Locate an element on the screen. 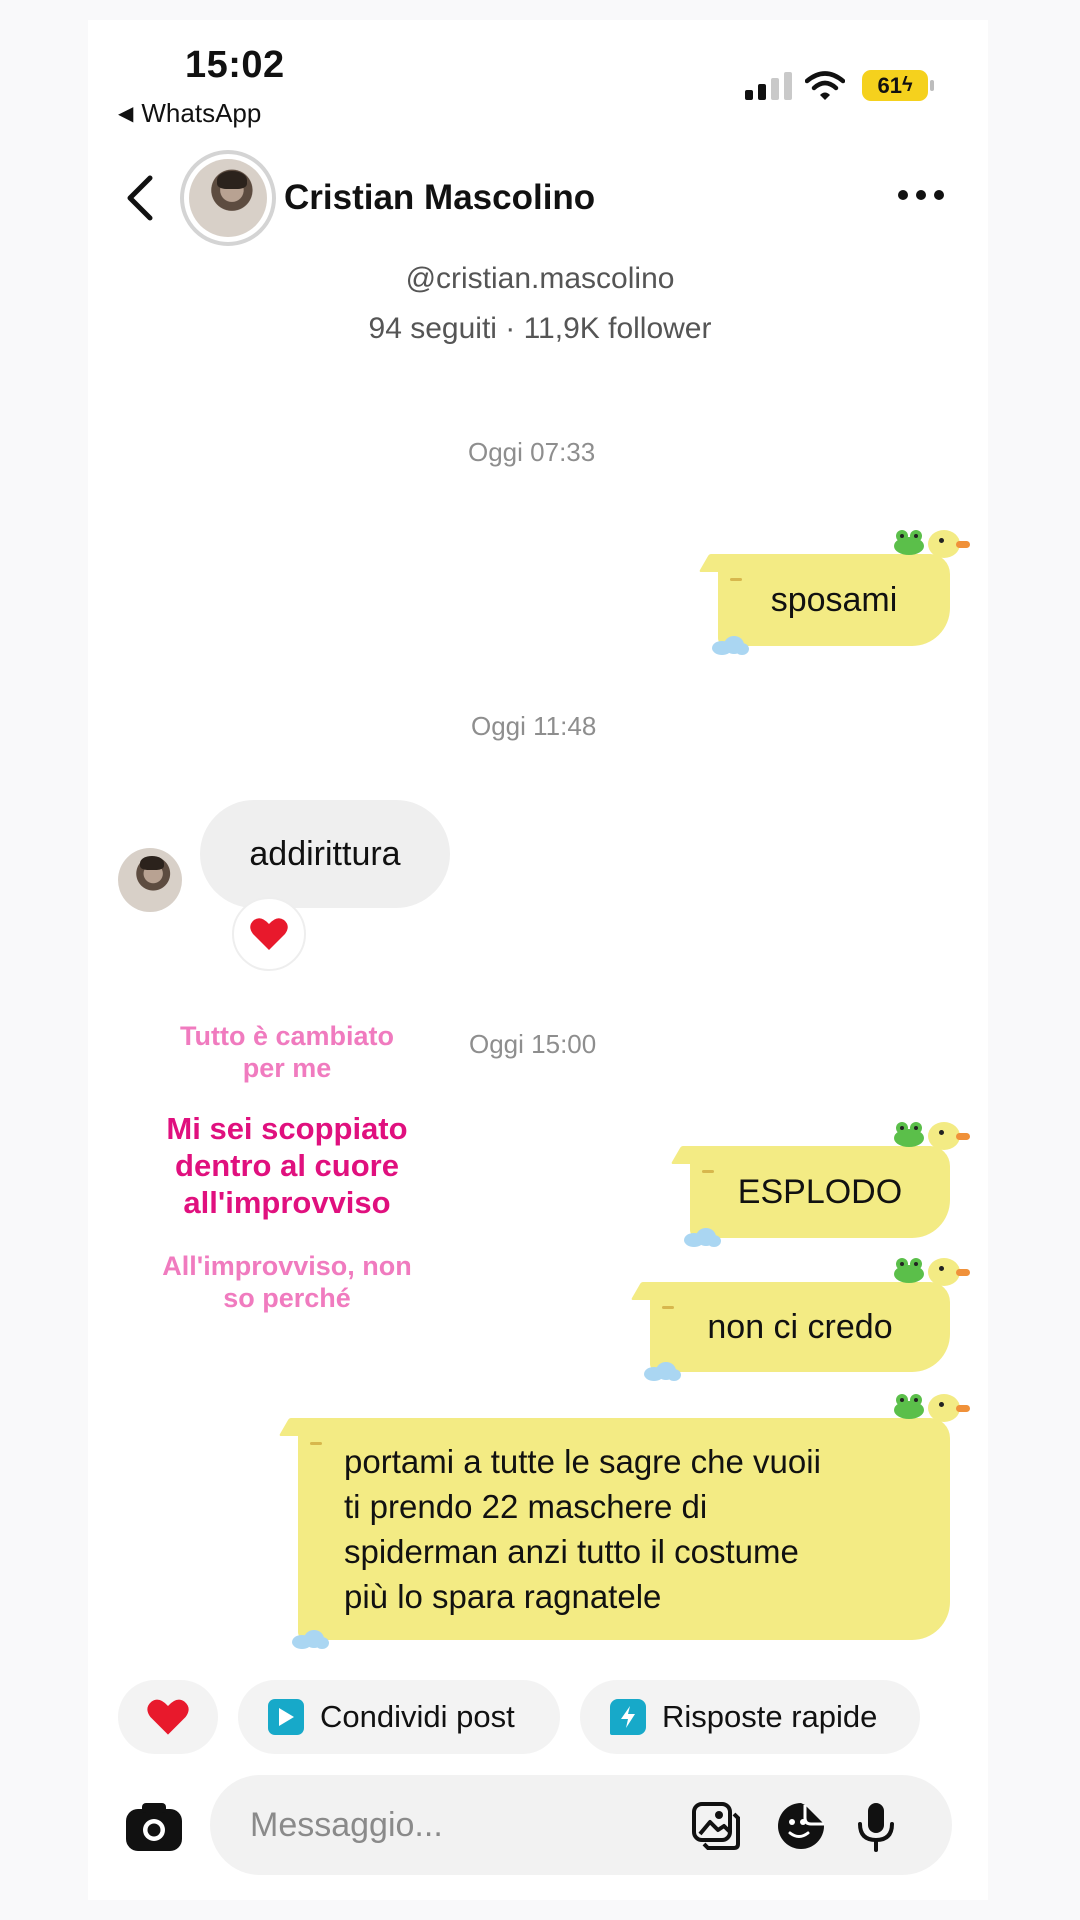  wifi-icon is located at coordinates (825, 85).